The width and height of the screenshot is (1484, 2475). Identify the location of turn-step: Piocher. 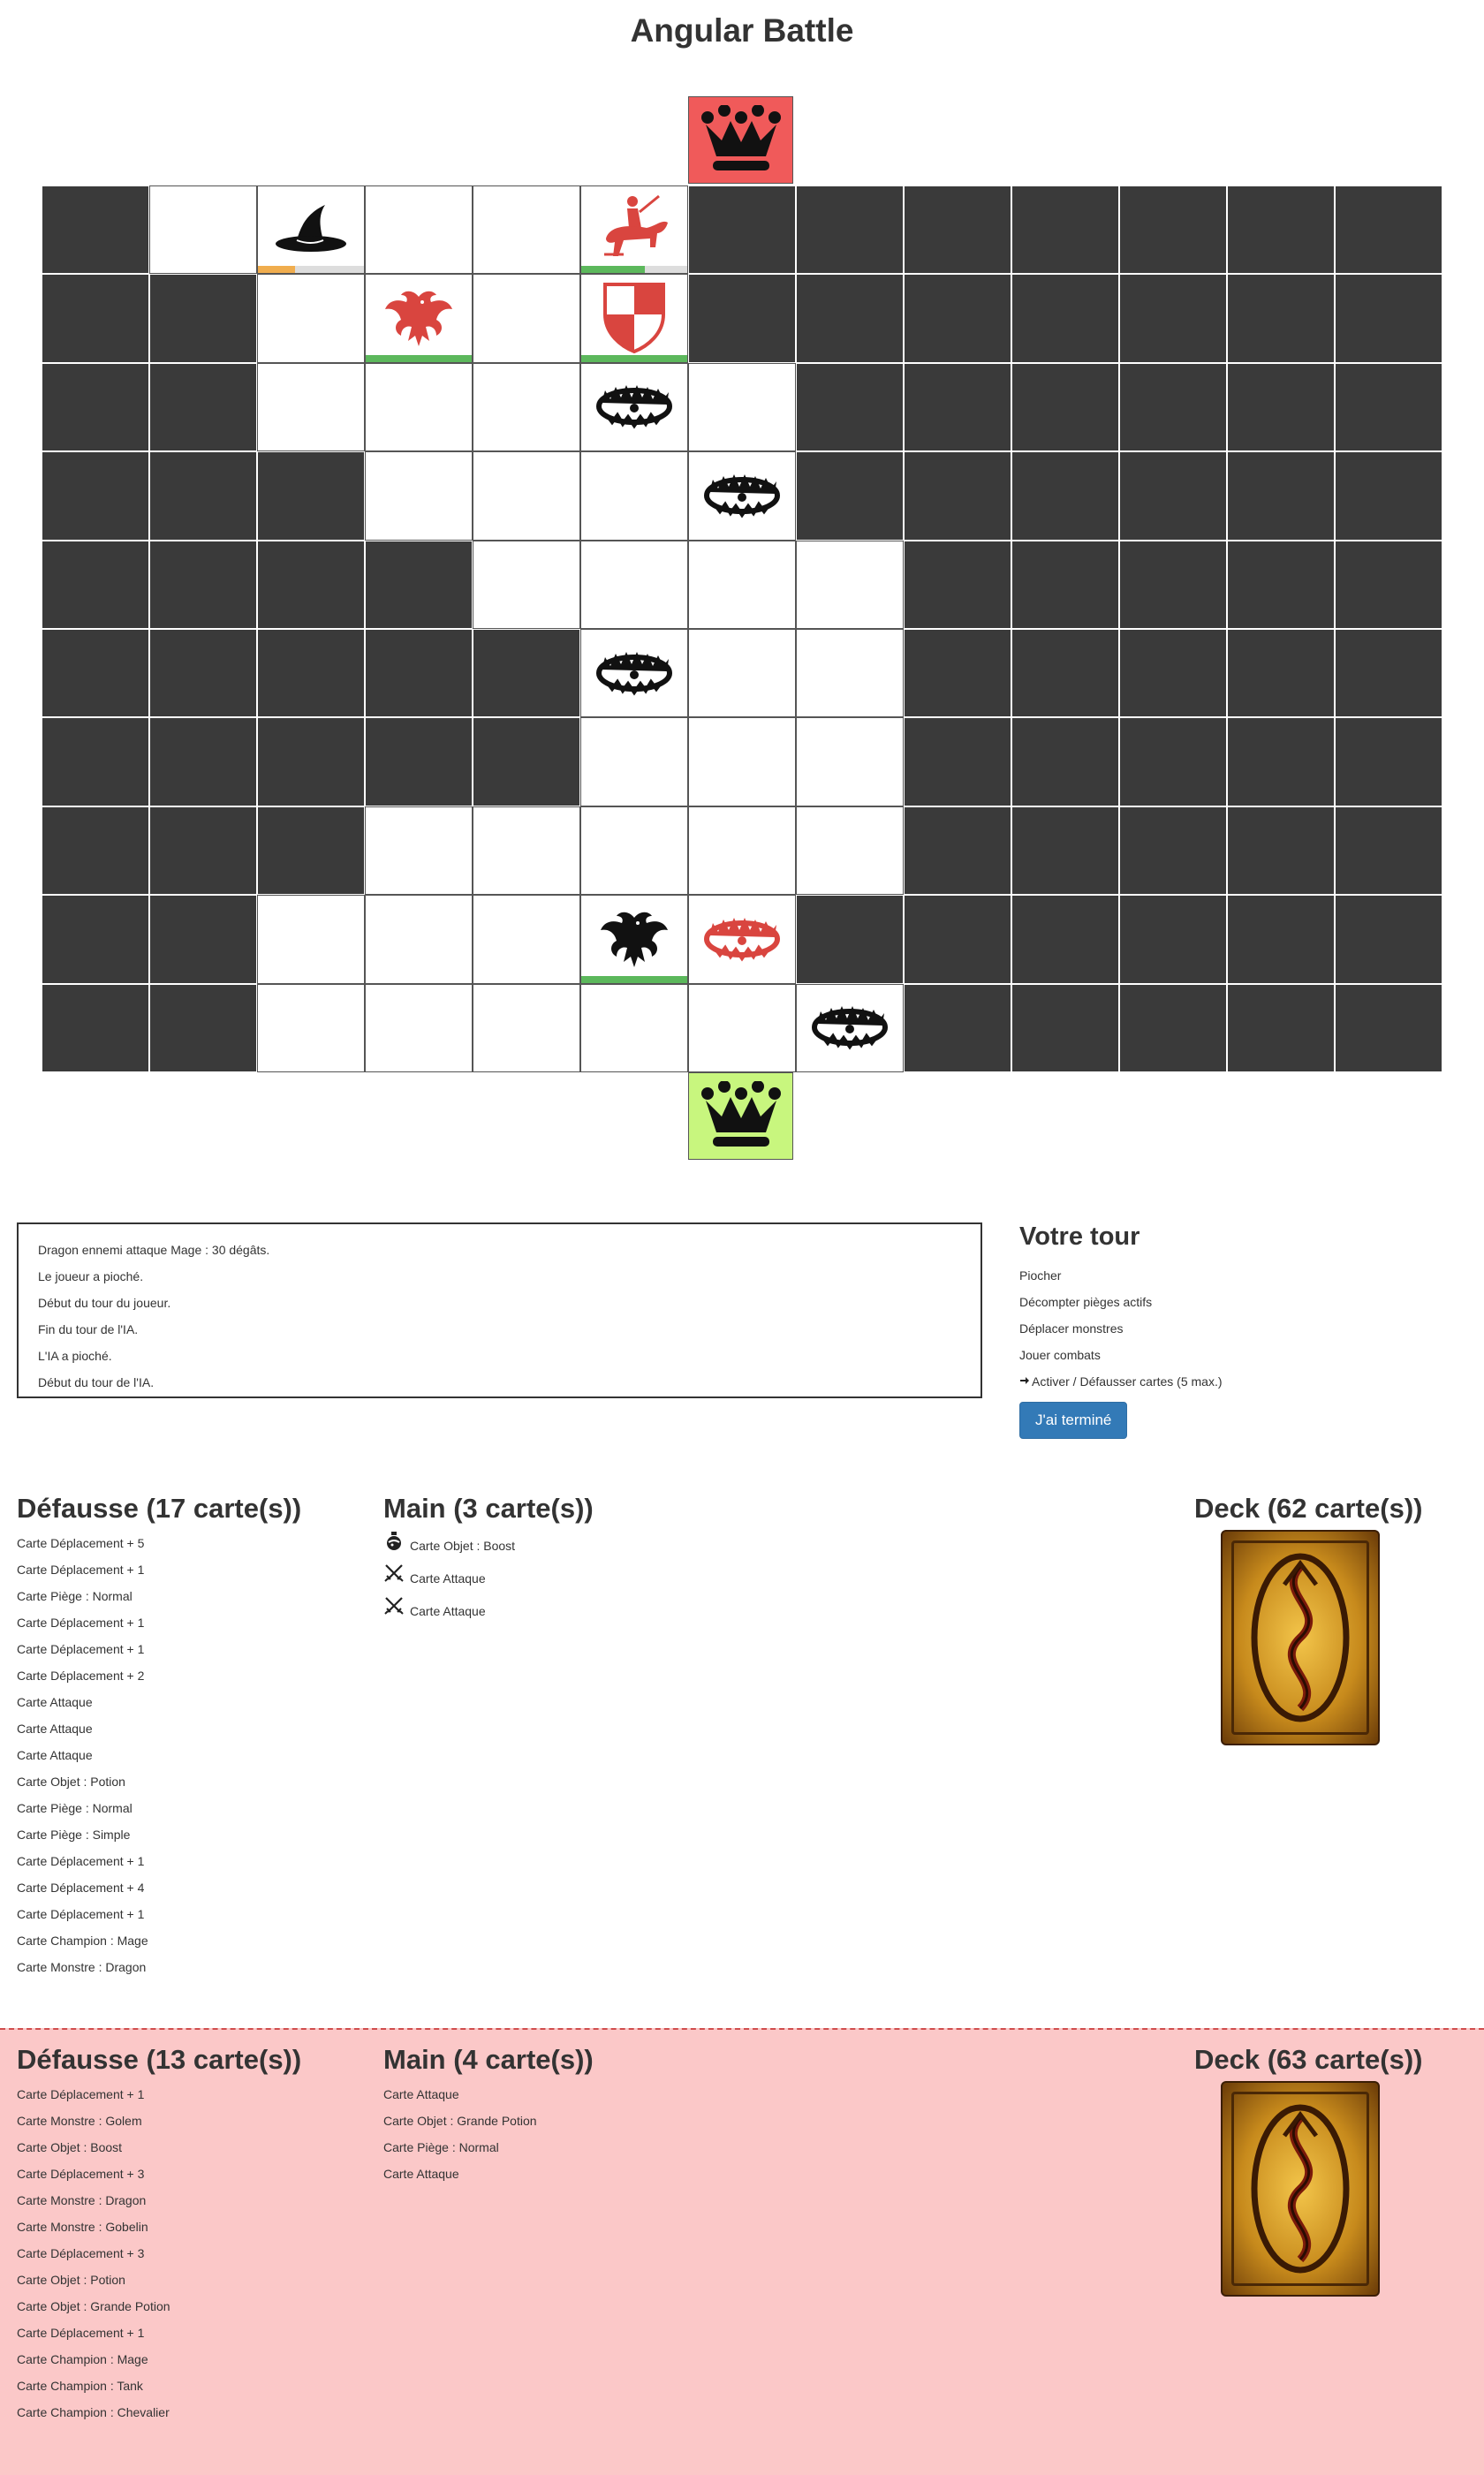
(1040, 1275).